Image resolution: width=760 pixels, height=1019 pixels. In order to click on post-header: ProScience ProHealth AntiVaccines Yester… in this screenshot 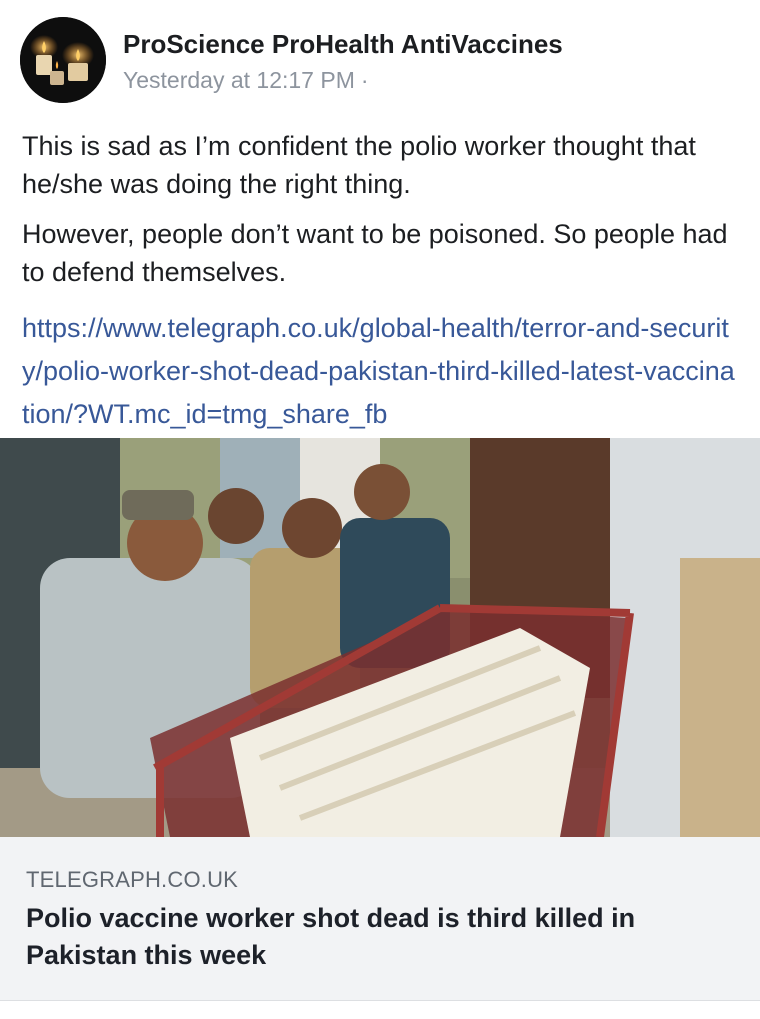, I will do `click(380, 62)`.